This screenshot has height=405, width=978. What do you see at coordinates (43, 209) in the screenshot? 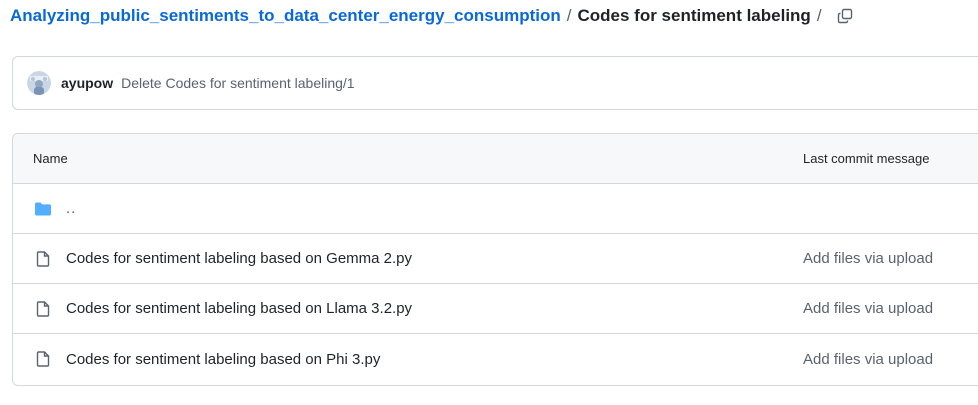
I see `folder-icon` at bounding box center [43, 209].